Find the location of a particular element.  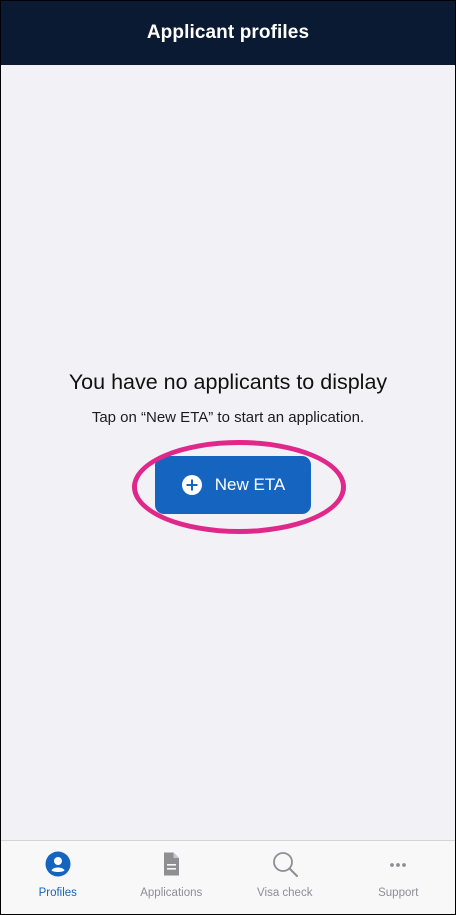

document-icon is located at coordinates (172, 864).